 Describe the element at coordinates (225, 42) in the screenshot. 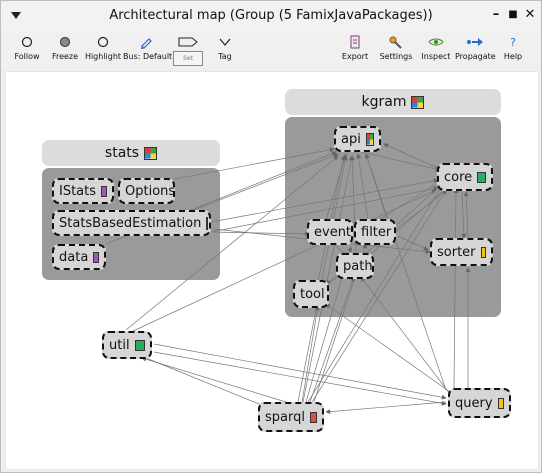

I see `chevron-down-icon` at that location.